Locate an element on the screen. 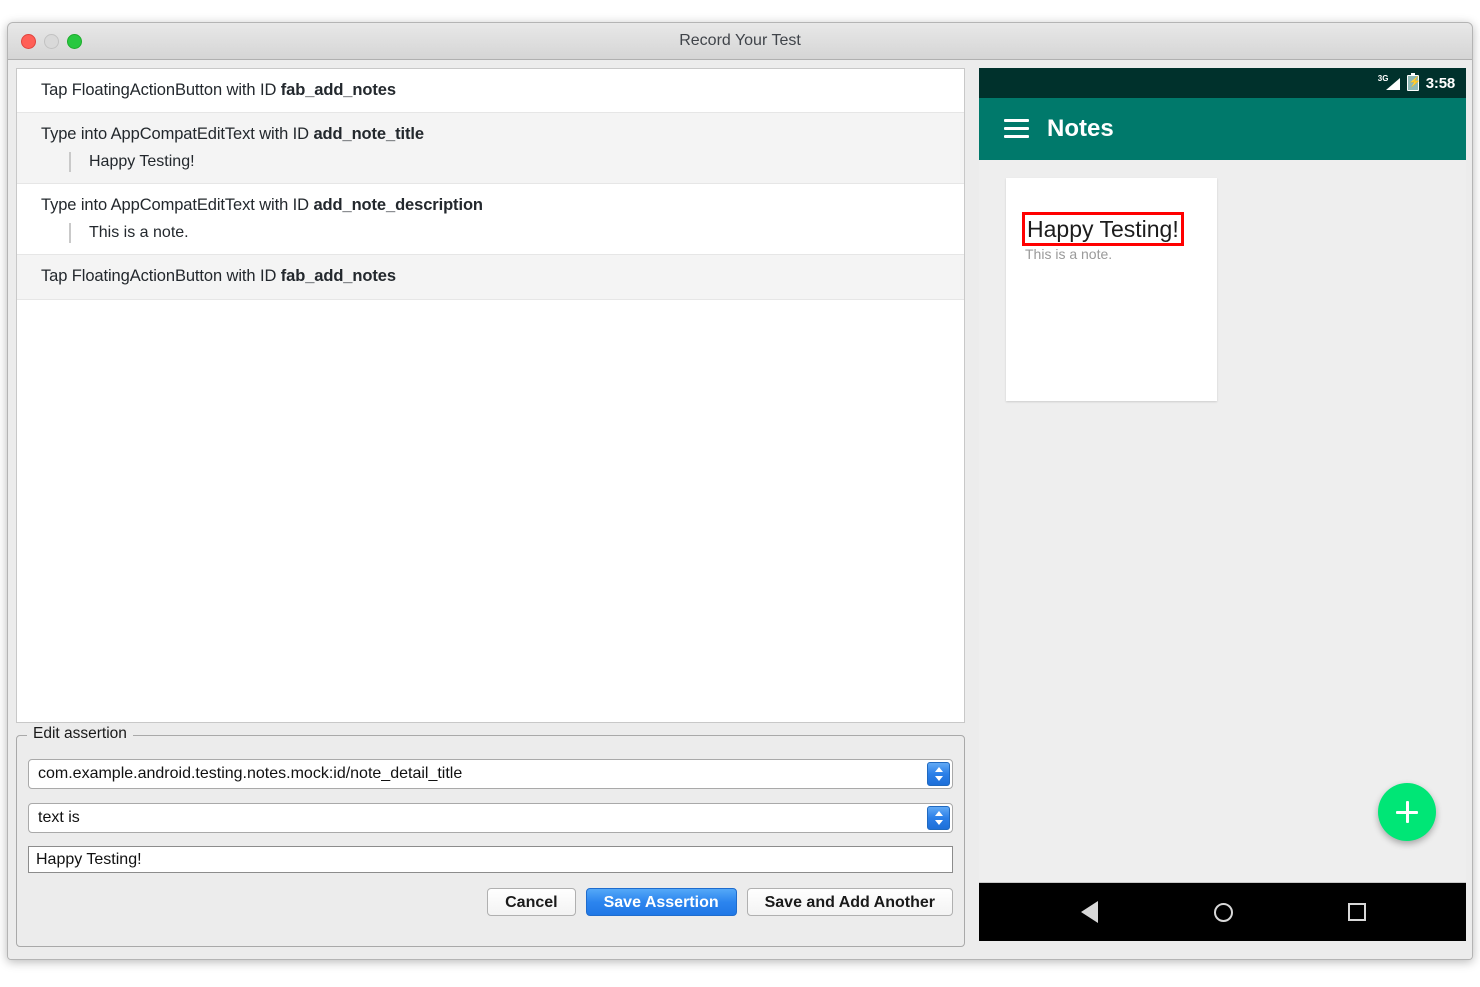 The width and height of the screenshot is (1480, 987). assertion-highlight-box: Happy Testing! is located at coordinates (1103, 229).